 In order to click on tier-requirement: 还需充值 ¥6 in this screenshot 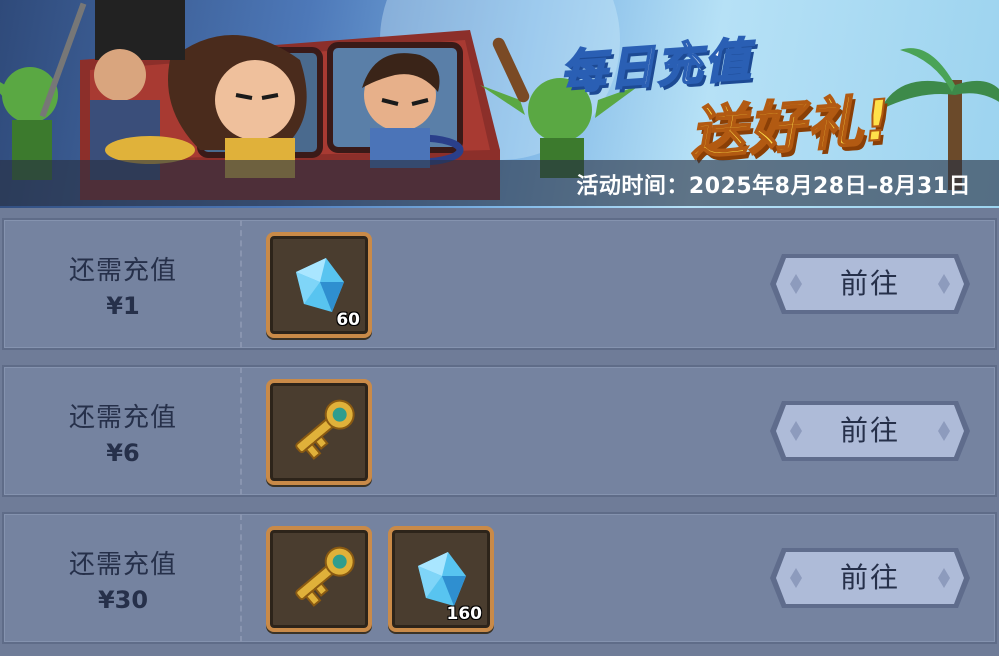, I will do `click(123, 431)`.